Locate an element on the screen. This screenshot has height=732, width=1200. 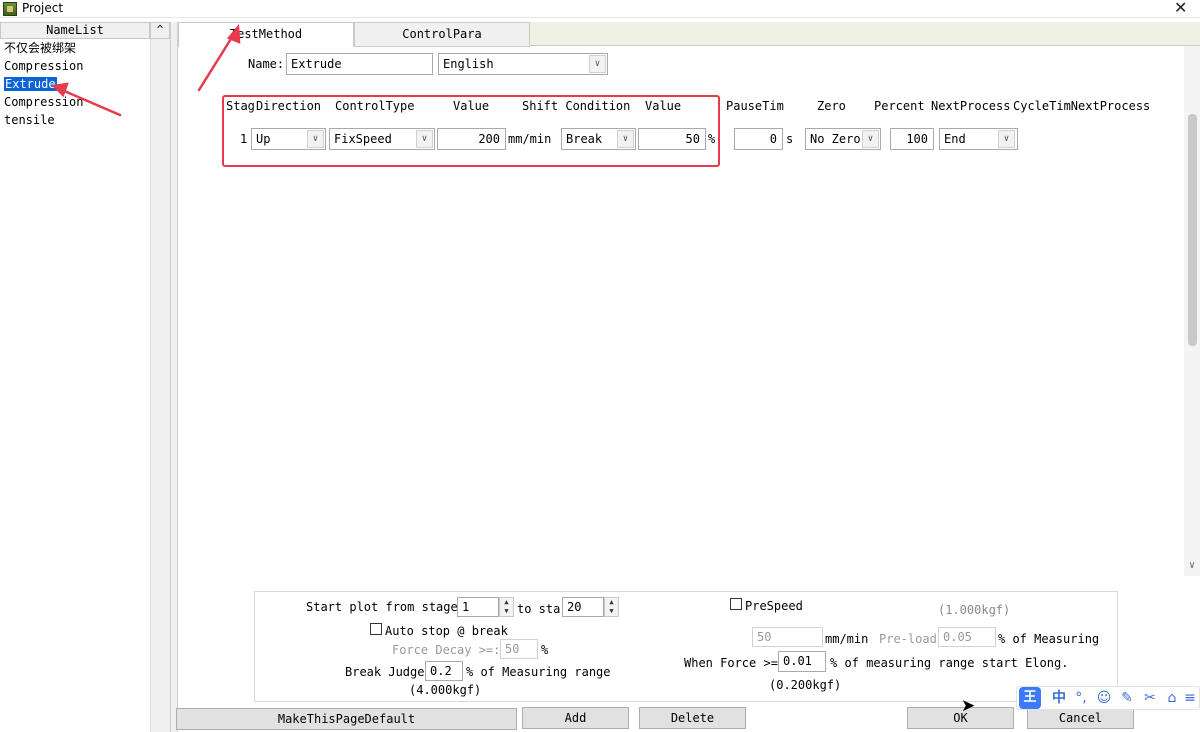
percent-input: 100 is located at coordinates (912, 139).